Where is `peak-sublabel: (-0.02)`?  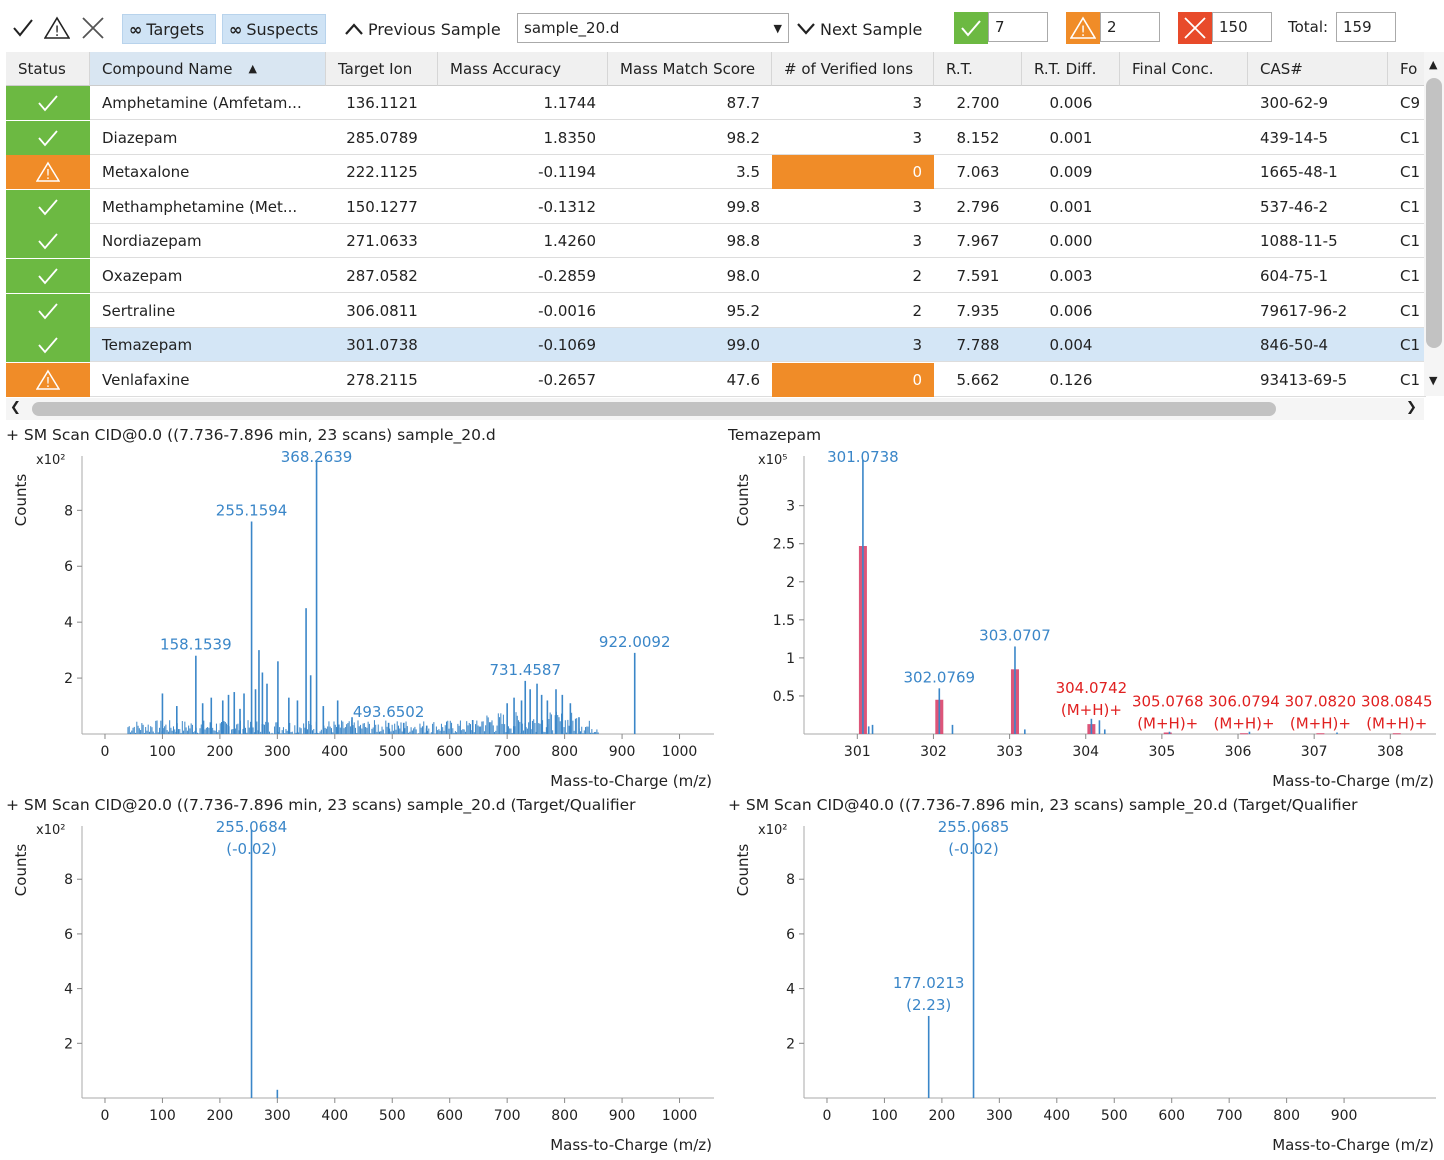
peak-sublabel: (-0.02) is located at coordinates (973, 849).